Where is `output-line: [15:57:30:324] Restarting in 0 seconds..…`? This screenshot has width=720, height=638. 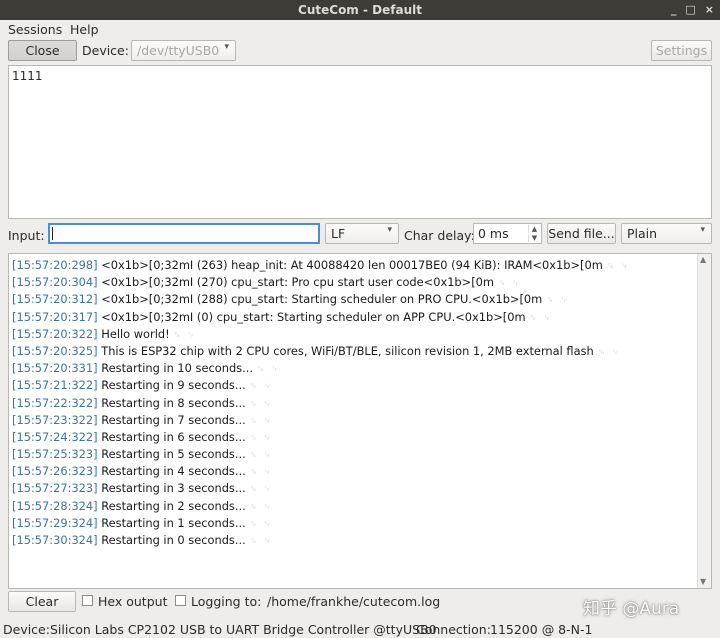
output-line: [15:57:30:324] Restarting in 0 seconds..… is located at coordinates (321, 540).